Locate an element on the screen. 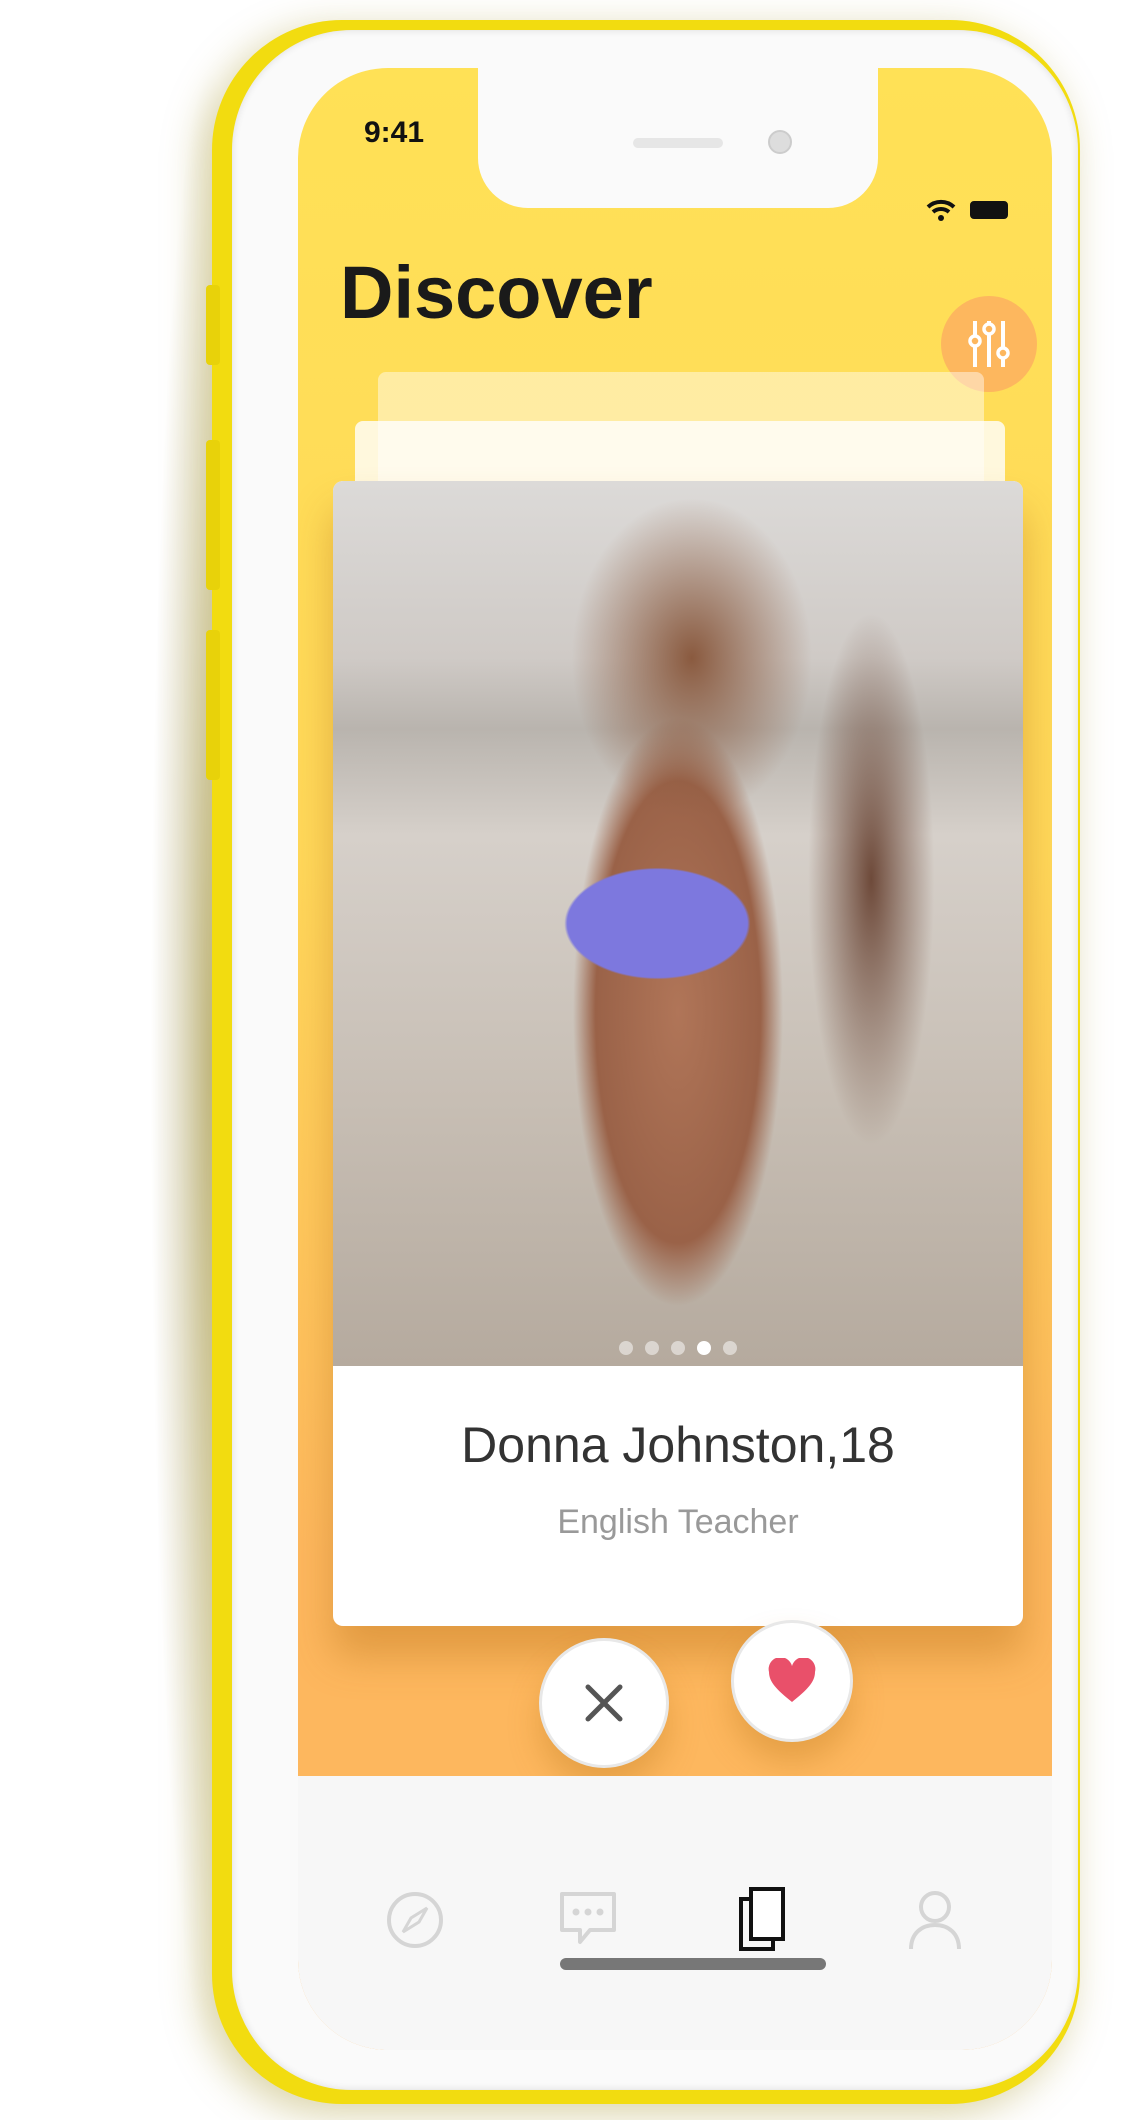  like-button is located at coordinates (792, 1681).